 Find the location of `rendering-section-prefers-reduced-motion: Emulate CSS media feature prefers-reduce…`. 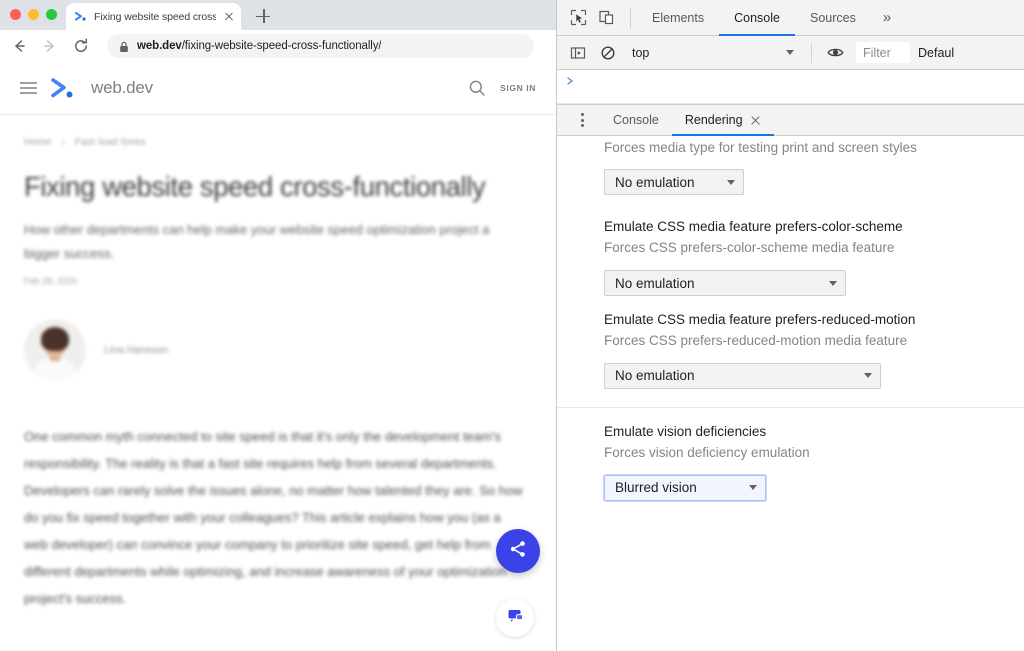

rendering-section-prefers-reduced-motion: Emulate CSS media feature prefers-reduce… is located at coordinates (790, 349).